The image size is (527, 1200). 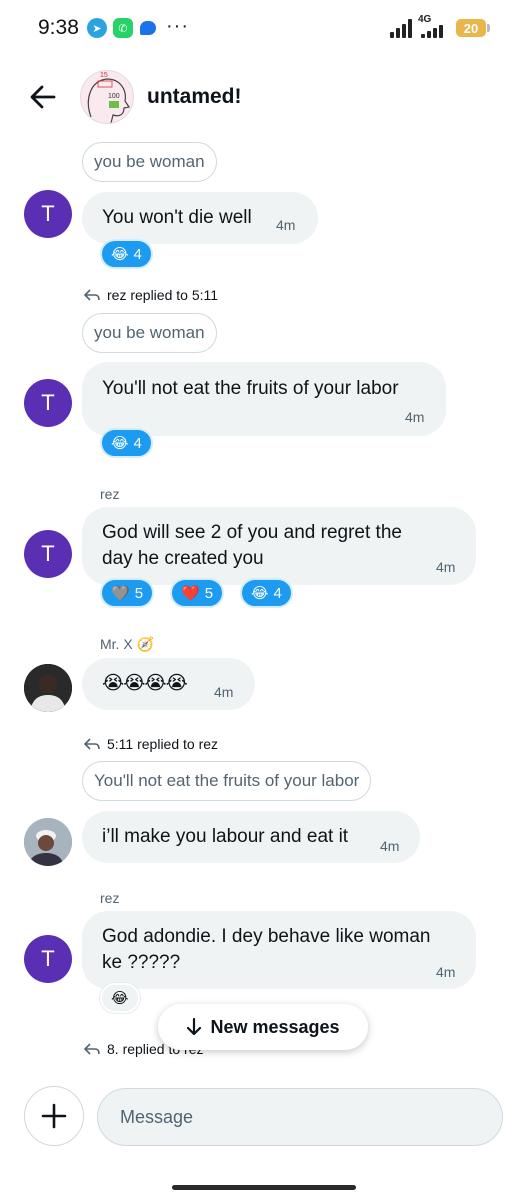 I want to click on message-bubble: i’ll make you labour and eat it 4m, so click(x=251, y=837).